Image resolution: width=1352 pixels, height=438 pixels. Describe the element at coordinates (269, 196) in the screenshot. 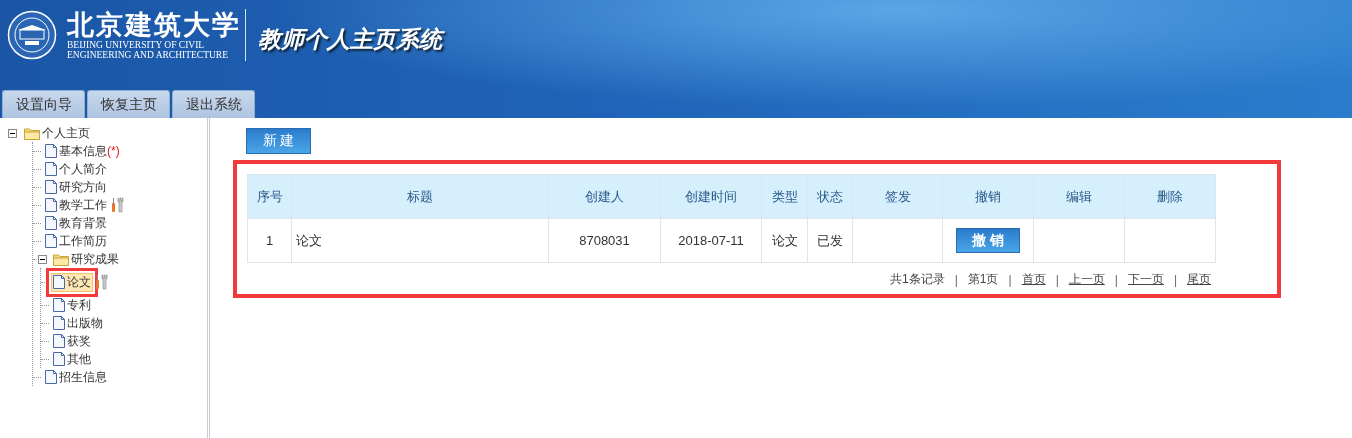

I see `column-header: 序号` at that location.